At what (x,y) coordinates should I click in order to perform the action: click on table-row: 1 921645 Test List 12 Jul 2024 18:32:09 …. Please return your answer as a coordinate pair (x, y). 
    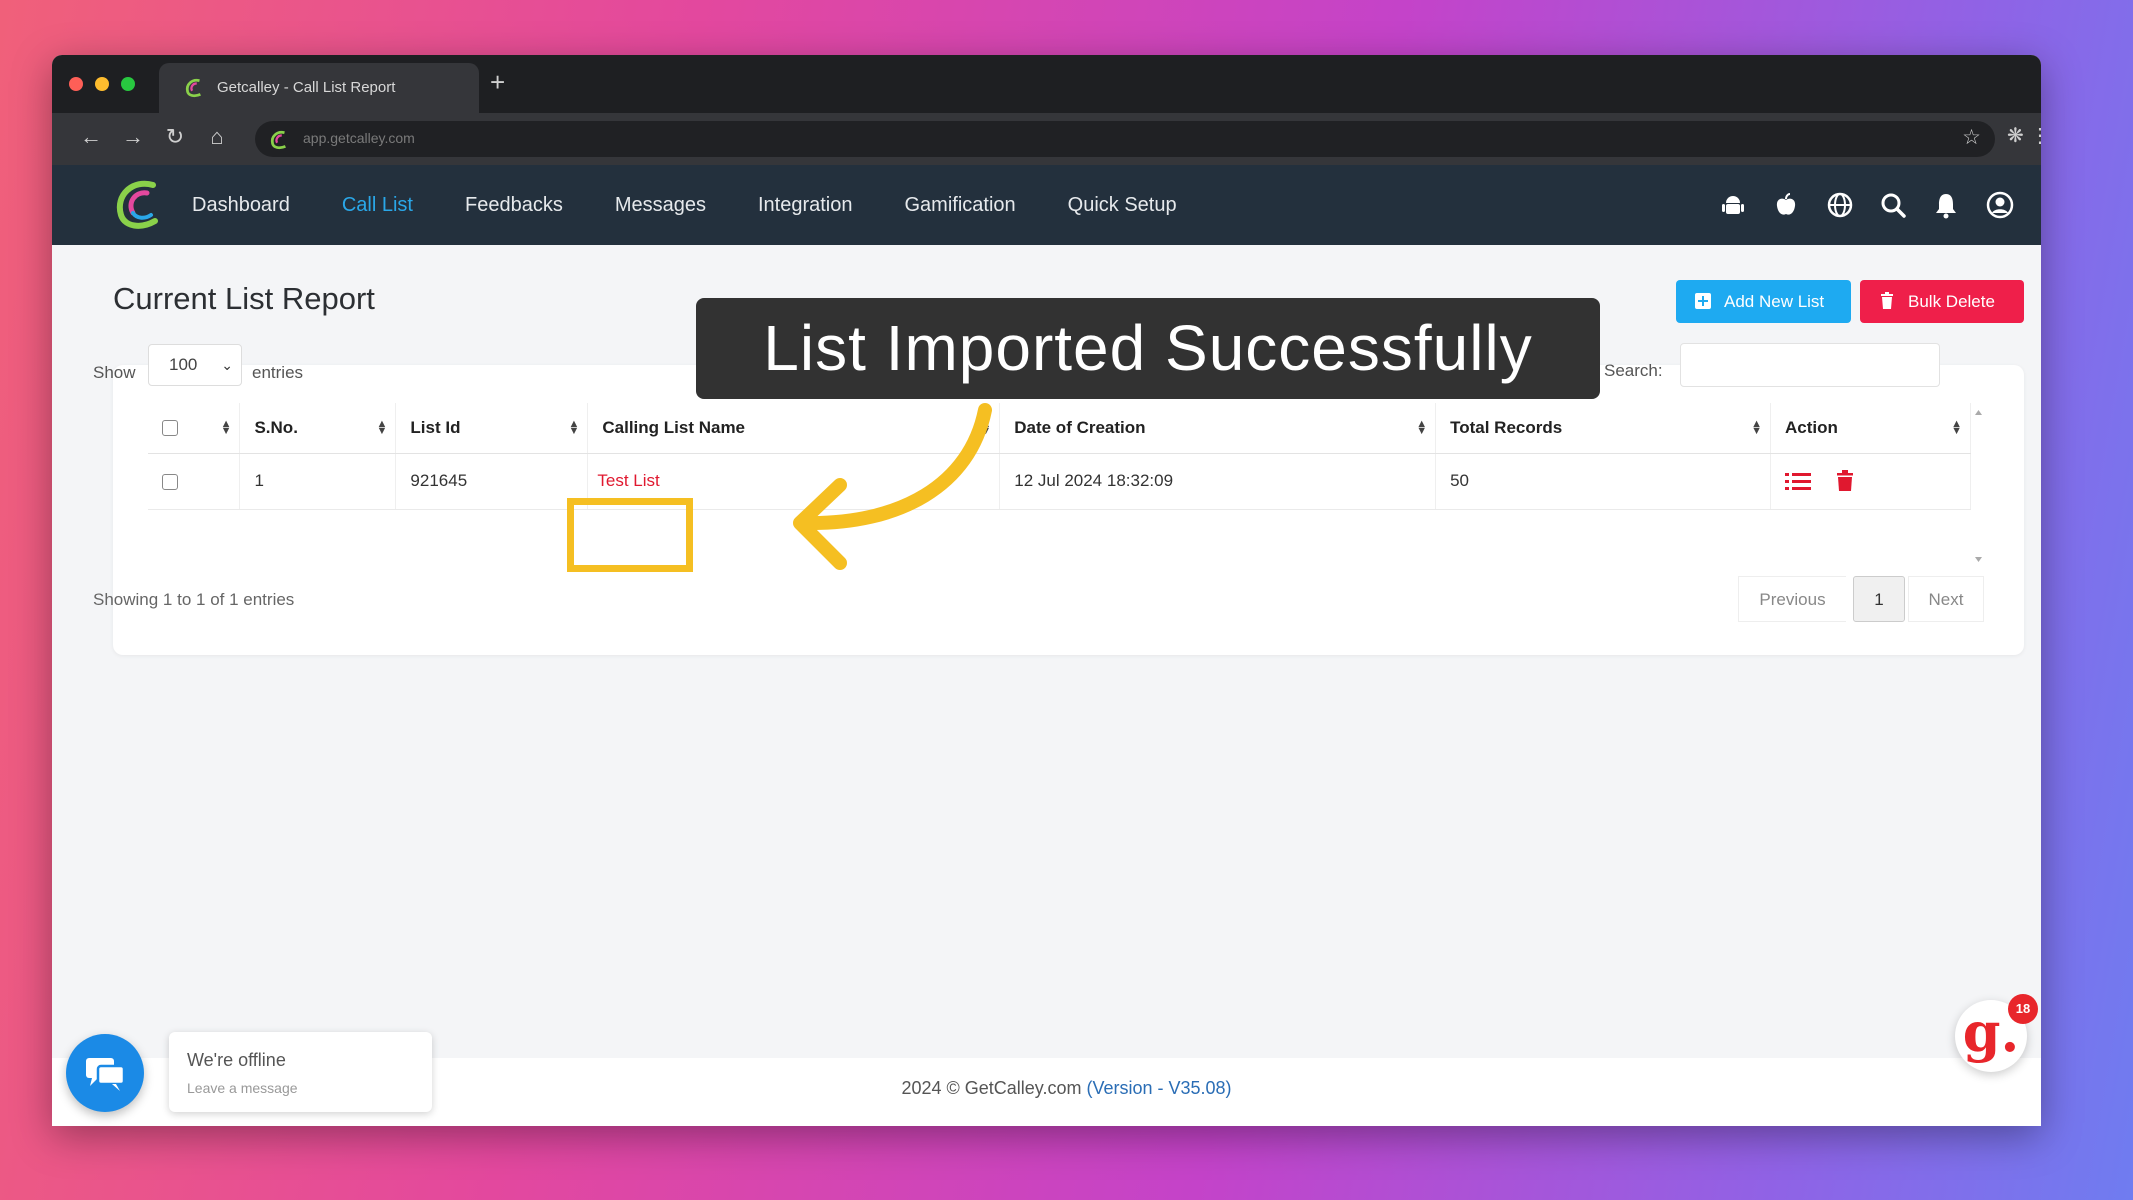
    Looking at the image, I should click on (1059, 481).